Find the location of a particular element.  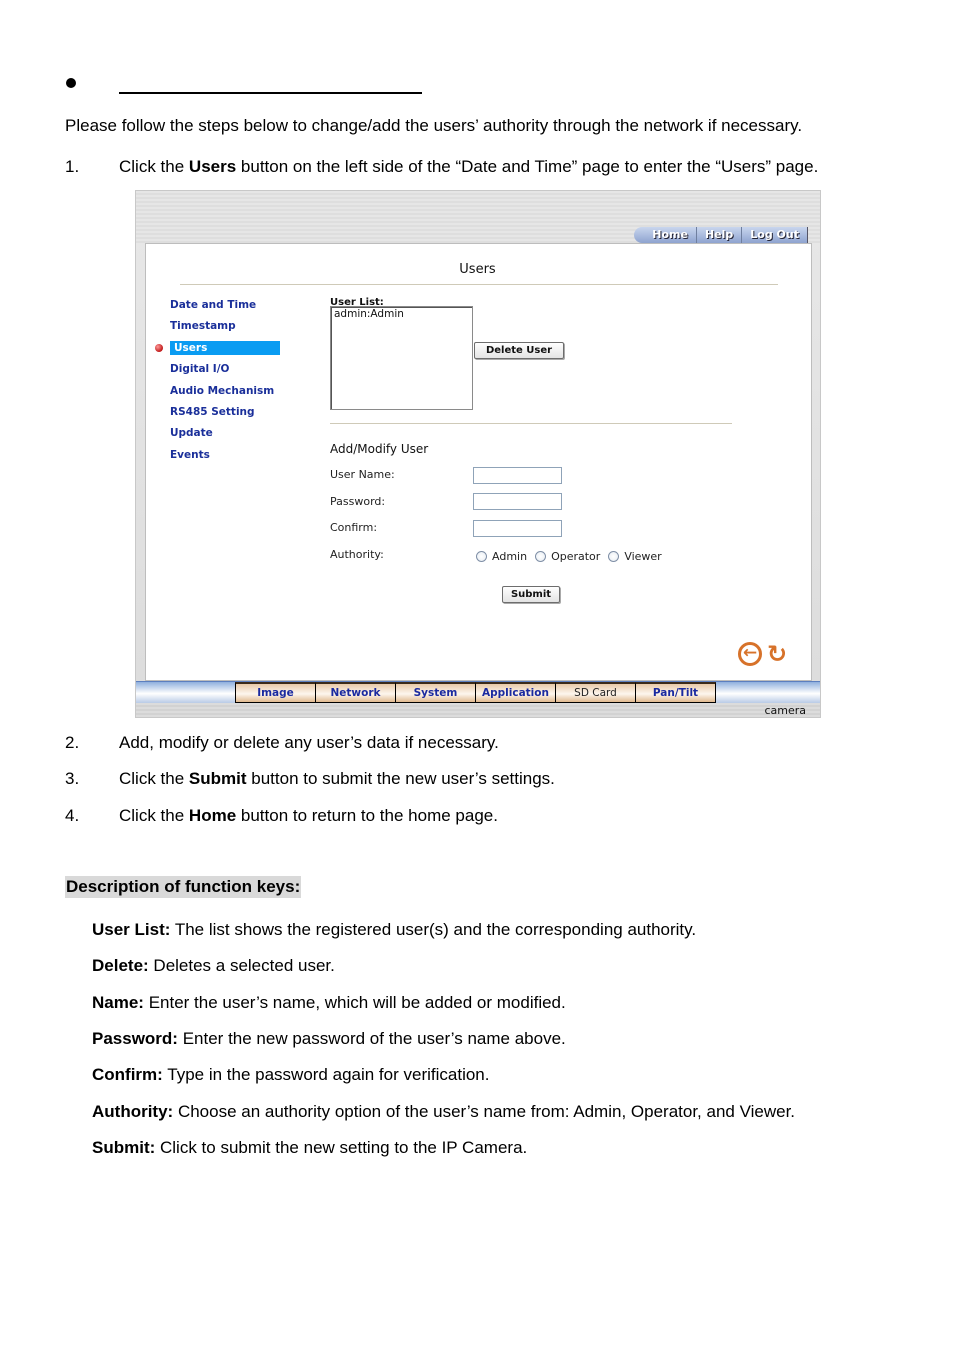

submit-button: Submit is located at coordinates (531, 594).